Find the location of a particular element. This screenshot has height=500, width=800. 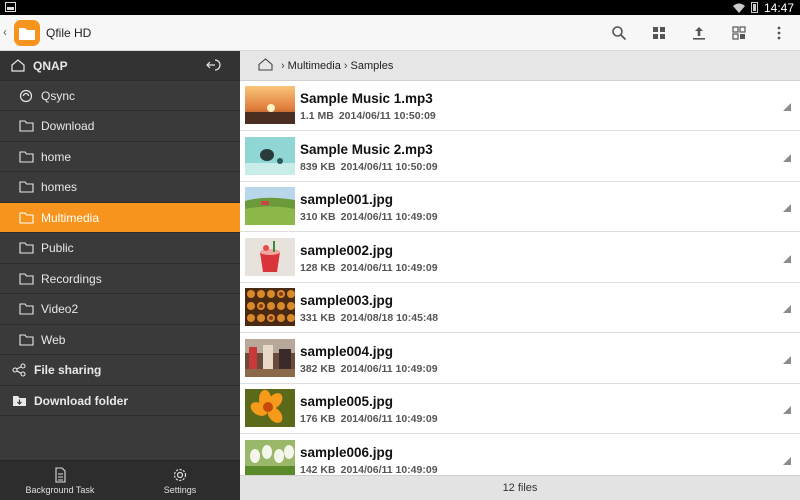

sidebar-item-homes: homes is located at coordinates (120, 188).